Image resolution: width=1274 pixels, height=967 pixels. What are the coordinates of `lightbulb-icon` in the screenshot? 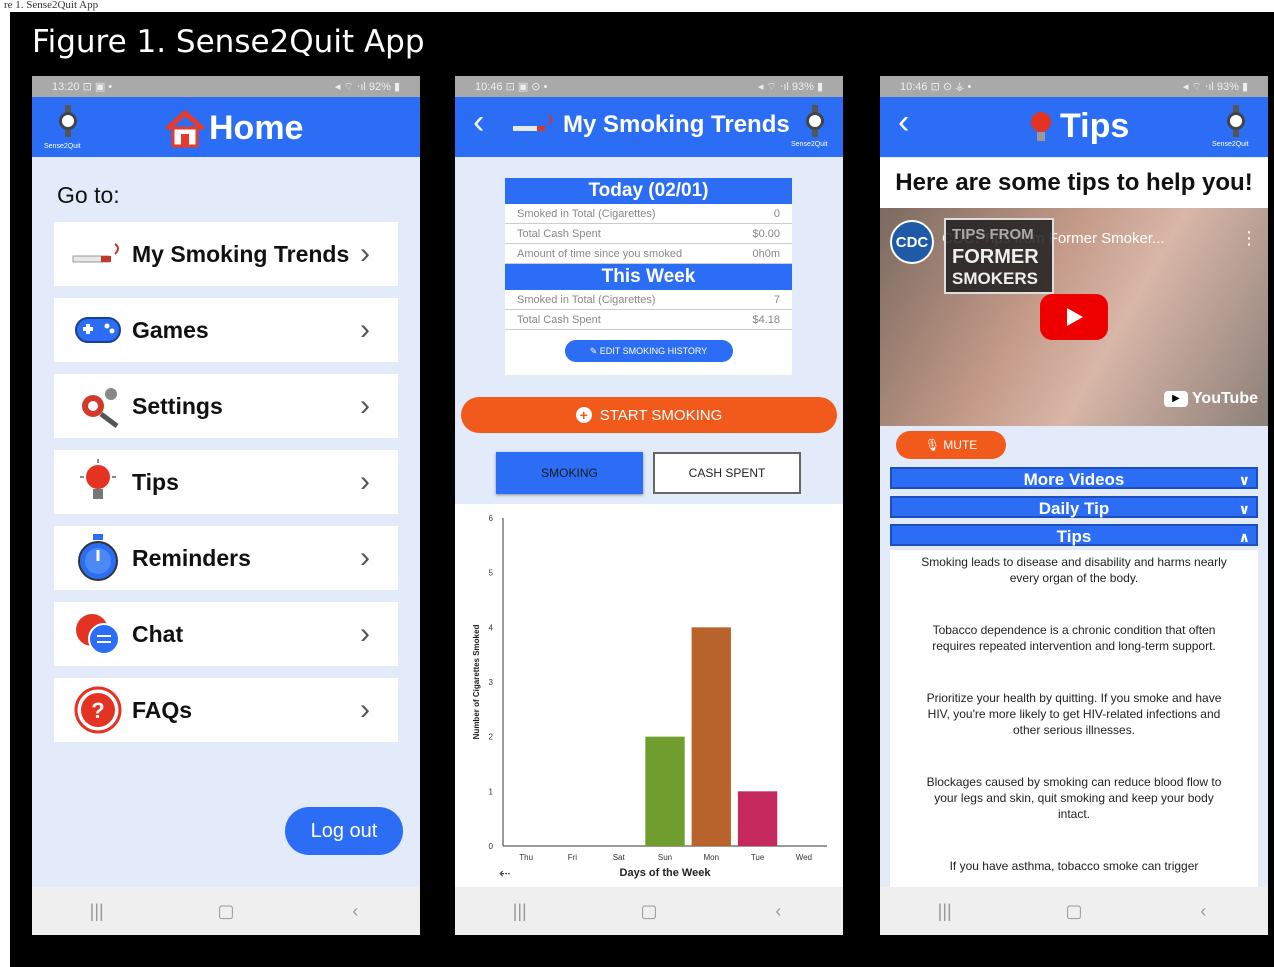 It's located at (1041, 126).